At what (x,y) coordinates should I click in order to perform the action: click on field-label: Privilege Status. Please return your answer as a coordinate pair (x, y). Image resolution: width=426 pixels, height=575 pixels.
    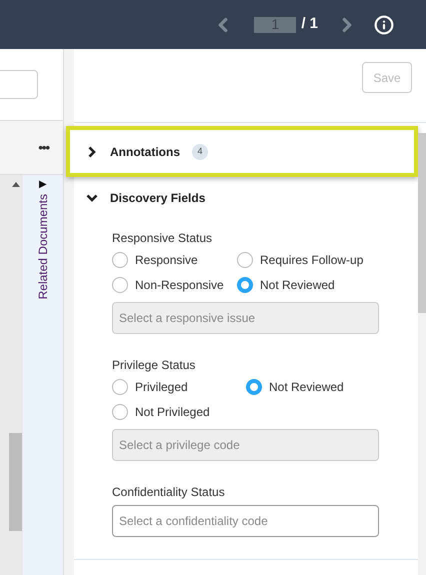
    Looking at the image, I should click on (154, 365).